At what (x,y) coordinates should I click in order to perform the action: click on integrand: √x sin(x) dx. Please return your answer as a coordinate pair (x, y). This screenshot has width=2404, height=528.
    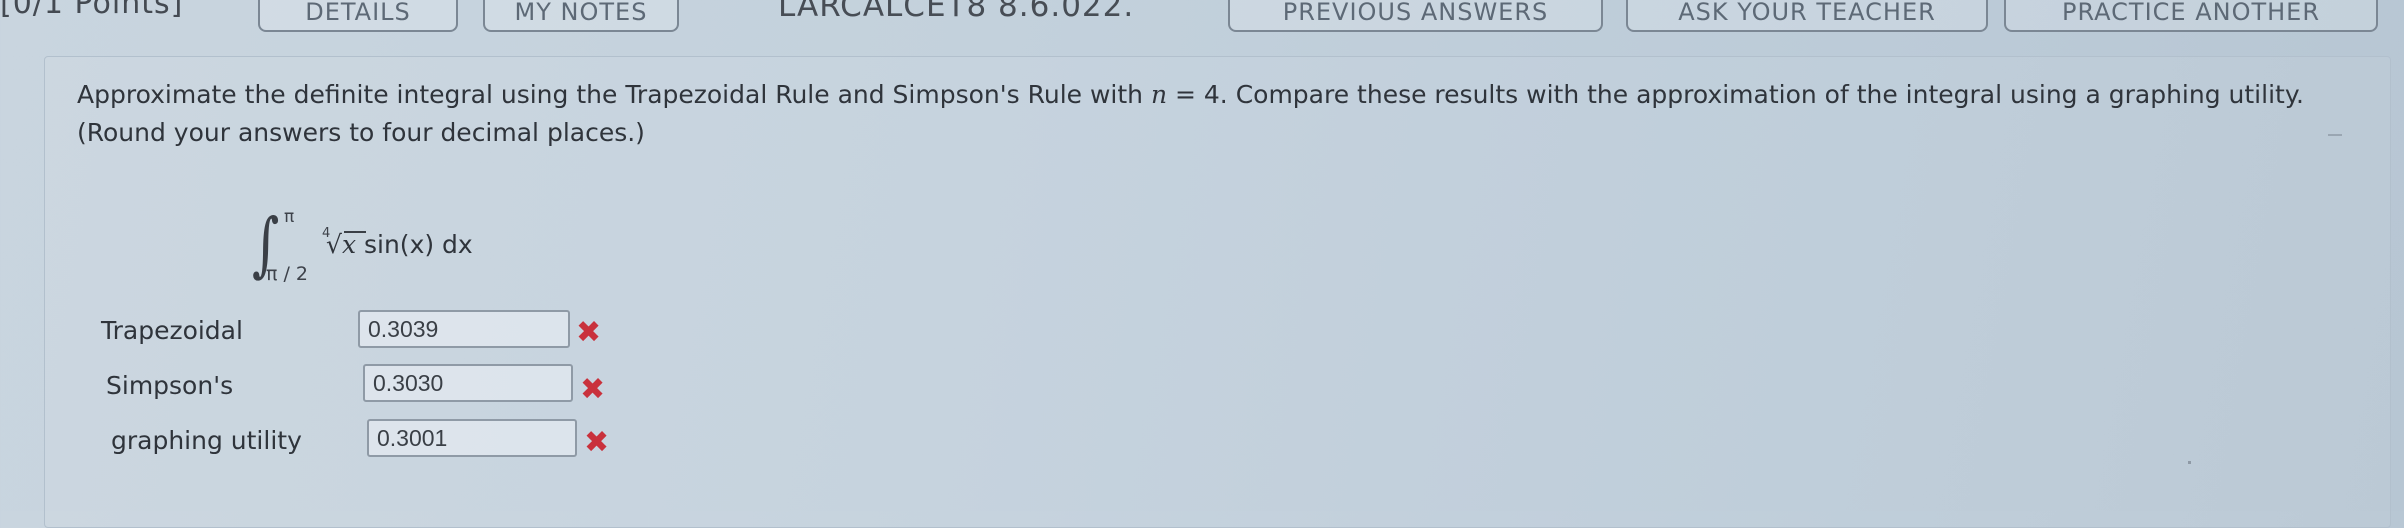
    Looking at the image, I should click on (399, 244).